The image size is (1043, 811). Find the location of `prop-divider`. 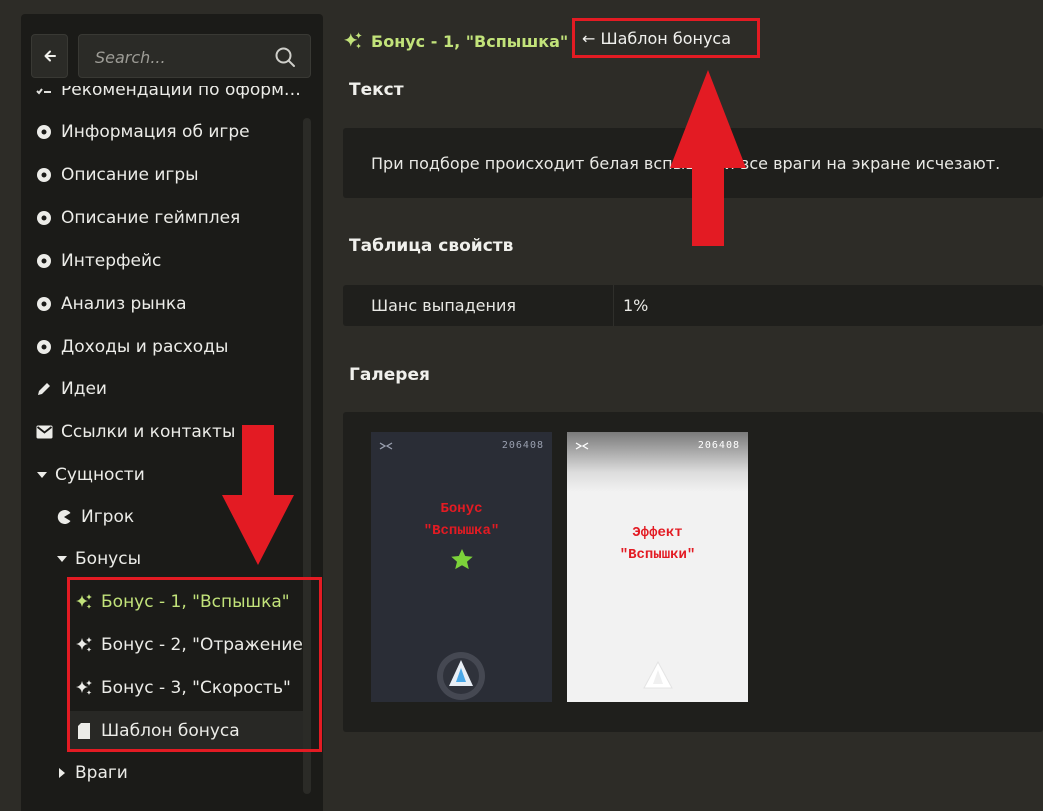

prop-divider is located at coordinates (613, 305).